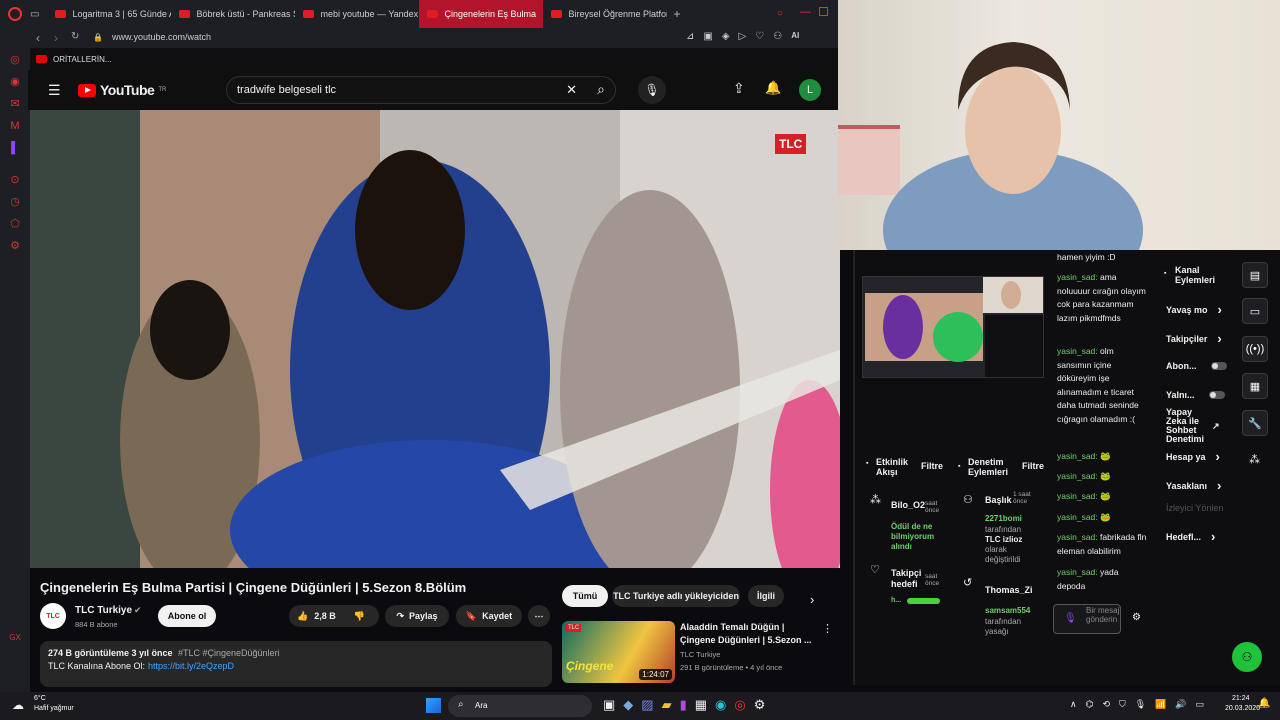 This screenshot has width=1280, height=720. What do you see at coordinates (18, 705) in the screenshot?
I see `weather-icon: ☁` at bounding box center [18, 705].